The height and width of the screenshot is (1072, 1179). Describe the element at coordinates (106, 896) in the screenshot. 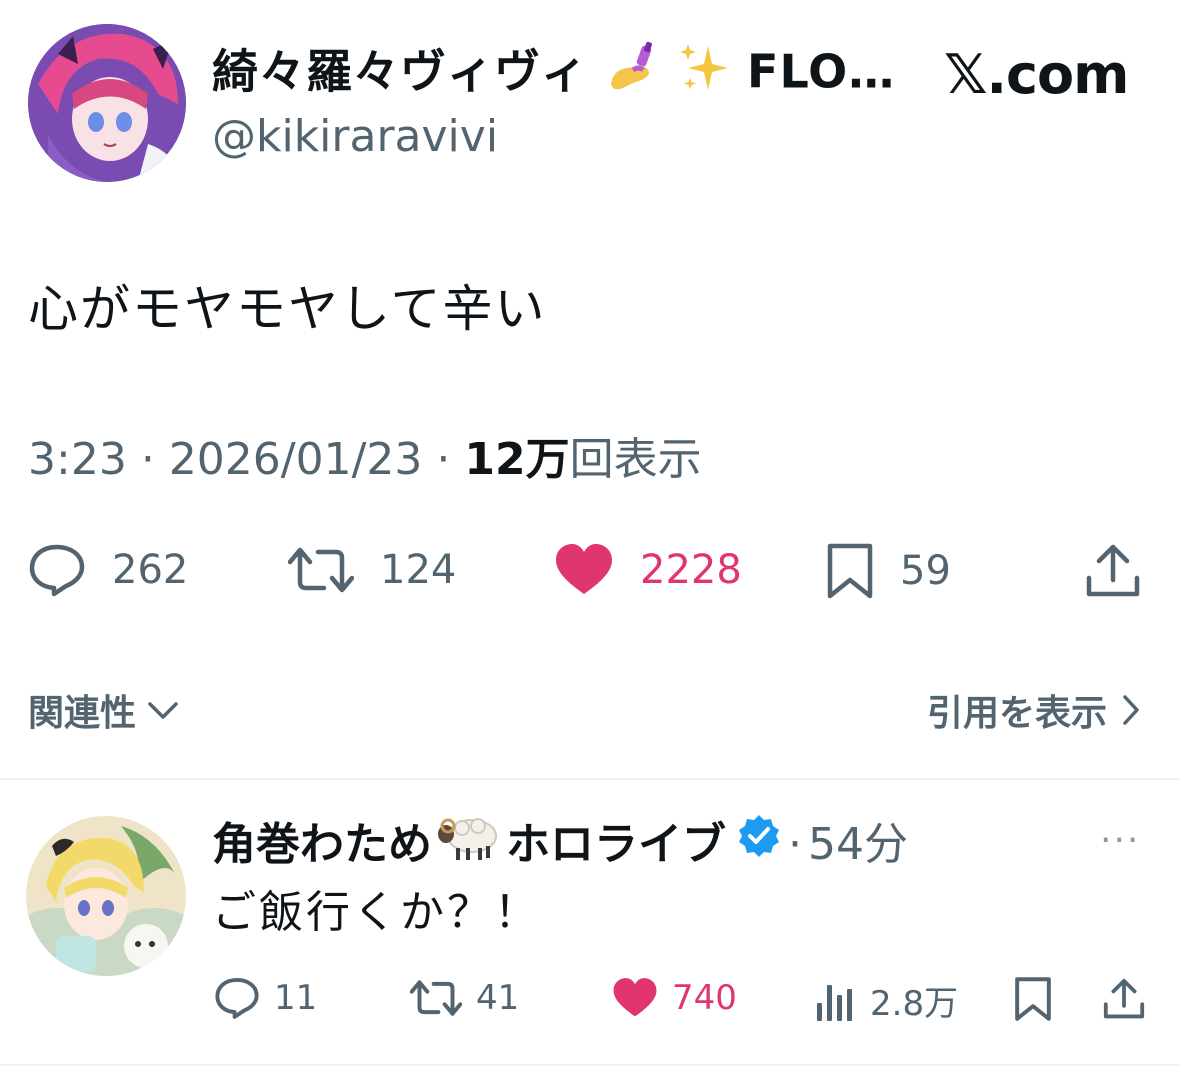

I see `reply-author-avatar` at that location.